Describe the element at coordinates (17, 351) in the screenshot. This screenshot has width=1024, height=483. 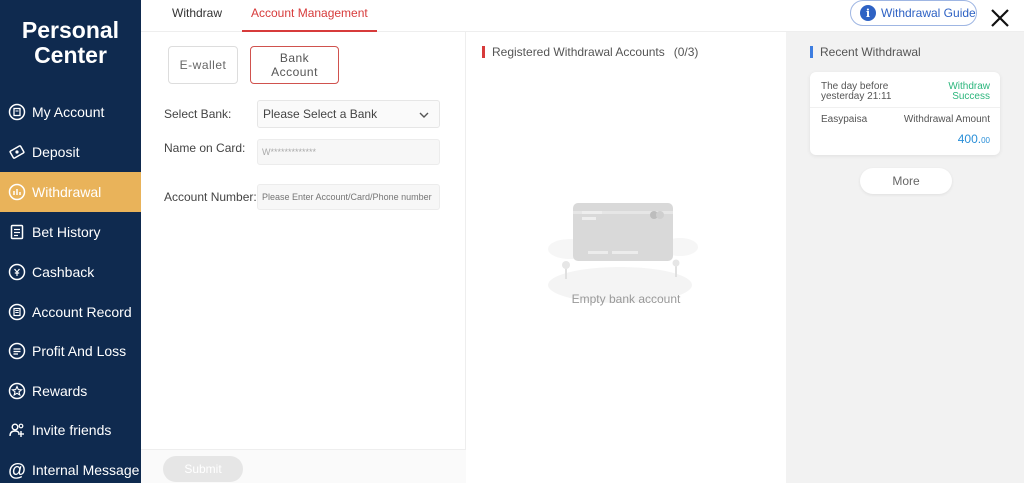
I see `profit-loss-icon` at that location.